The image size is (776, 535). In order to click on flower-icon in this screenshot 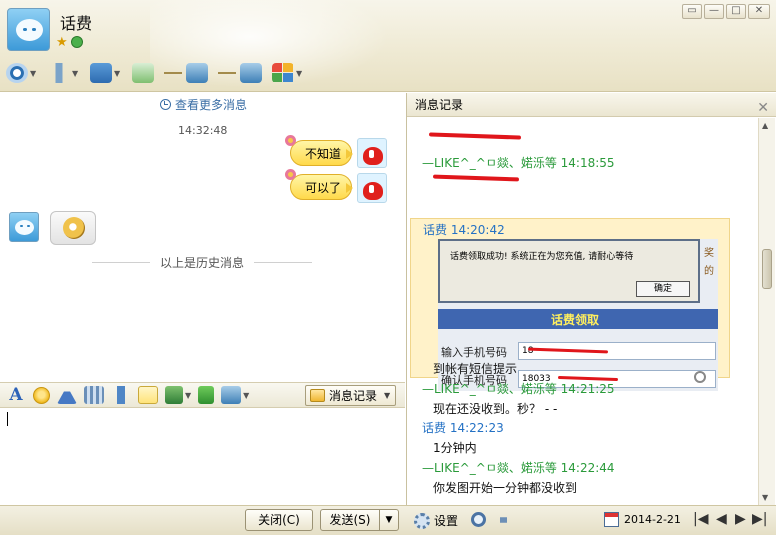, I will do `click(290, 140)`.